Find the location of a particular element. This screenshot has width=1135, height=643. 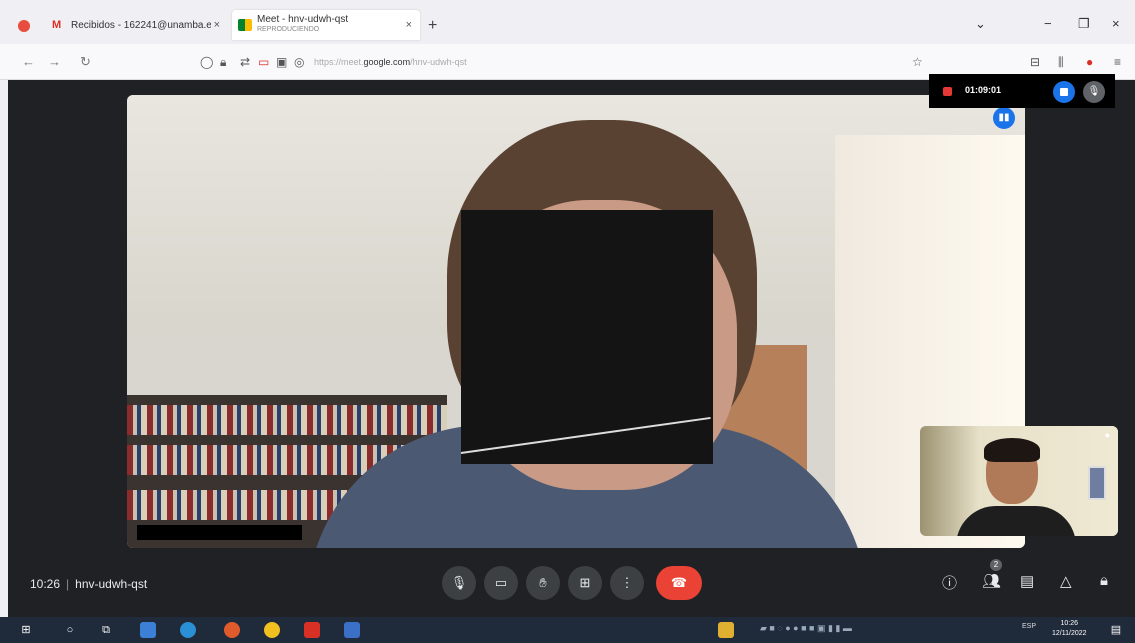

office-icon is located at coordinates (312, 630).